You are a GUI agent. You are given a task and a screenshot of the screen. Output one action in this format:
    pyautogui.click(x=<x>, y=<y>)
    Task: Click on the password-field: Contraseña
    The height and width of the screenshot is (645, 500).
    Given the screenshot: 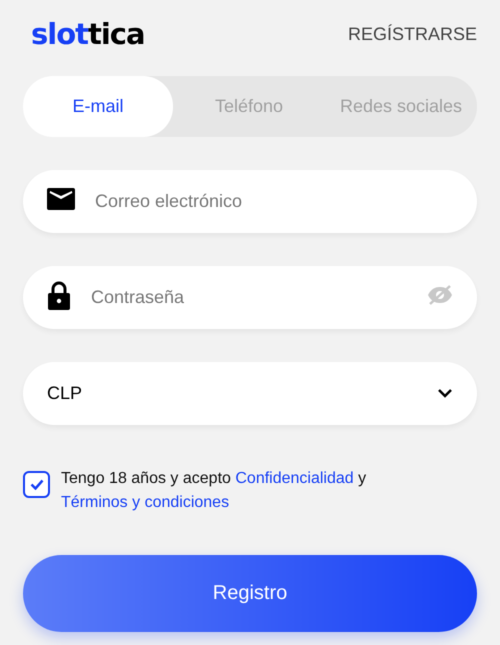 What is the action you would take?
    pyautogui.click(x=258, y=297)
    